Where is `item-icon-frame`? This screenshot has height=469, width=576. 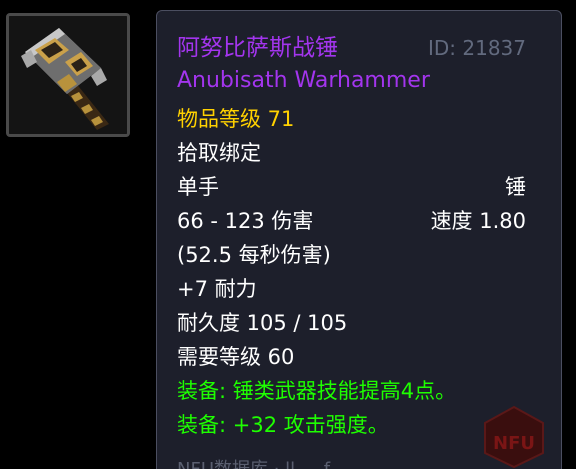
item-icon-frame is located at coordinates (68, 75).